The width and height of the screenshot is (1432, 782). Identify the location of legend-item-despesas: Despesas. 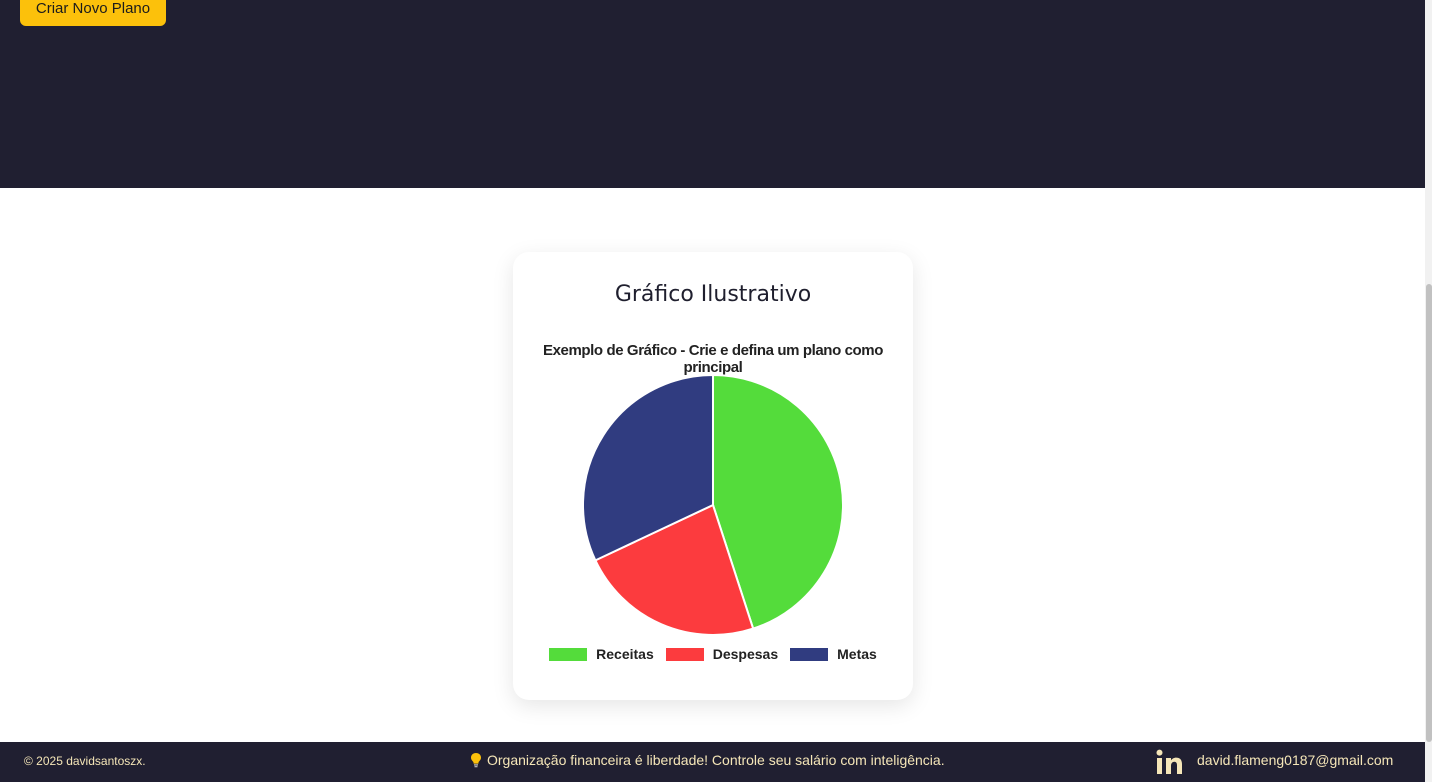
(722, 654).